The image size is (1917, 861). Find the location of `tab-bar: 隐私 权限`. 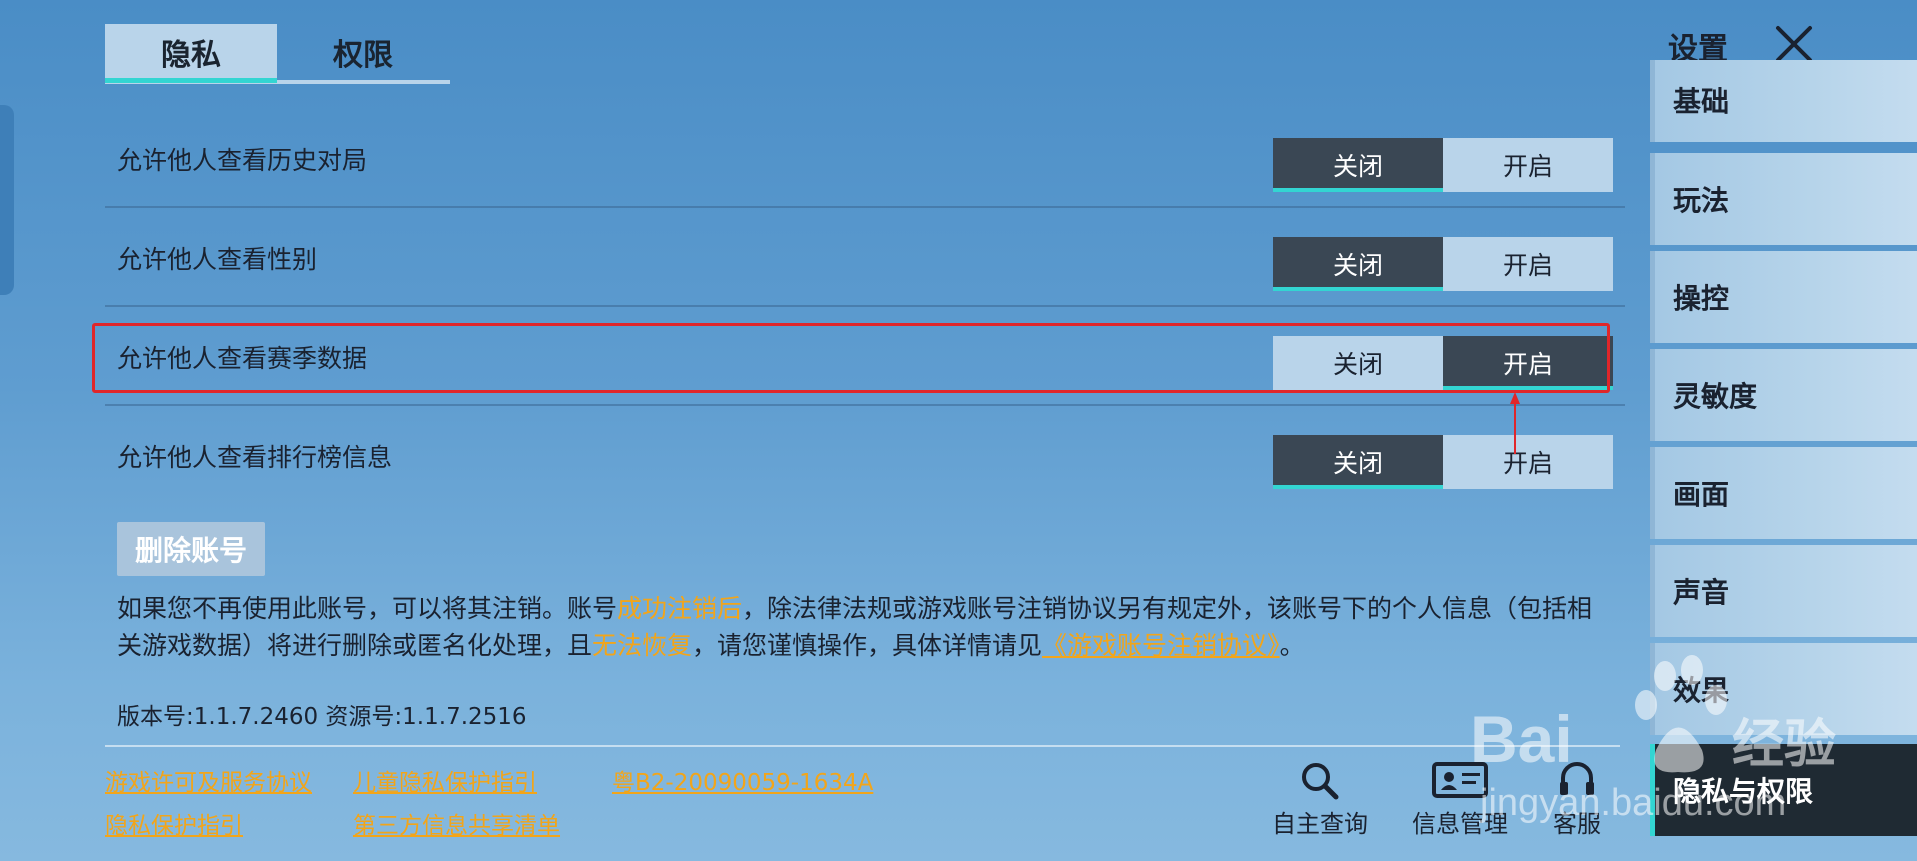

tab-bar: 隐私 权限 is located at coordinates (277, 54).